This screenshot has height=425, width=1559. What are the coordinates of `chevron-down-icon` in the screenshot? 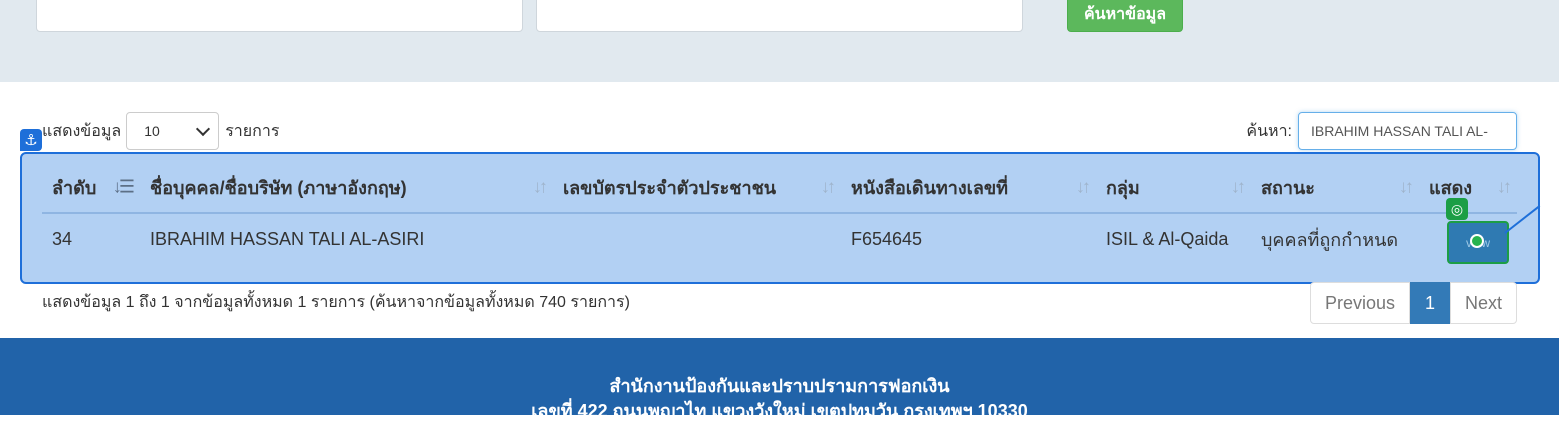 It's located at (203, 129).